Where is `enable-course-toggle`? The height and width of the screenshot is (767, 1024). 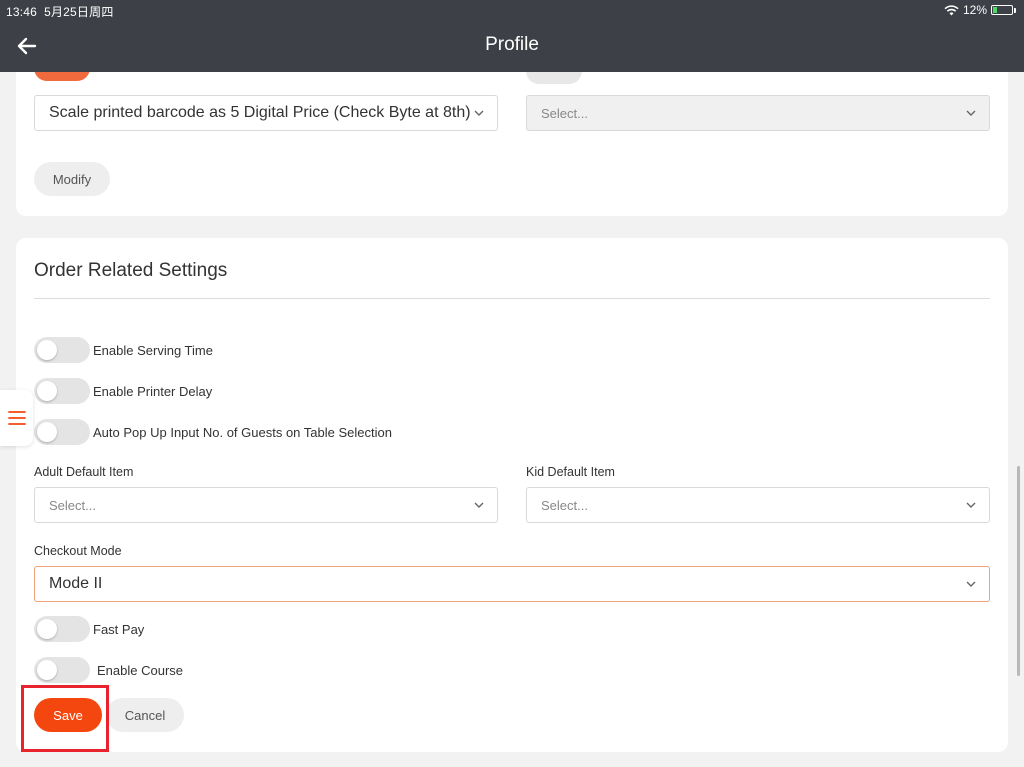 enable-course-toggle is located at coordinates (62, 670).